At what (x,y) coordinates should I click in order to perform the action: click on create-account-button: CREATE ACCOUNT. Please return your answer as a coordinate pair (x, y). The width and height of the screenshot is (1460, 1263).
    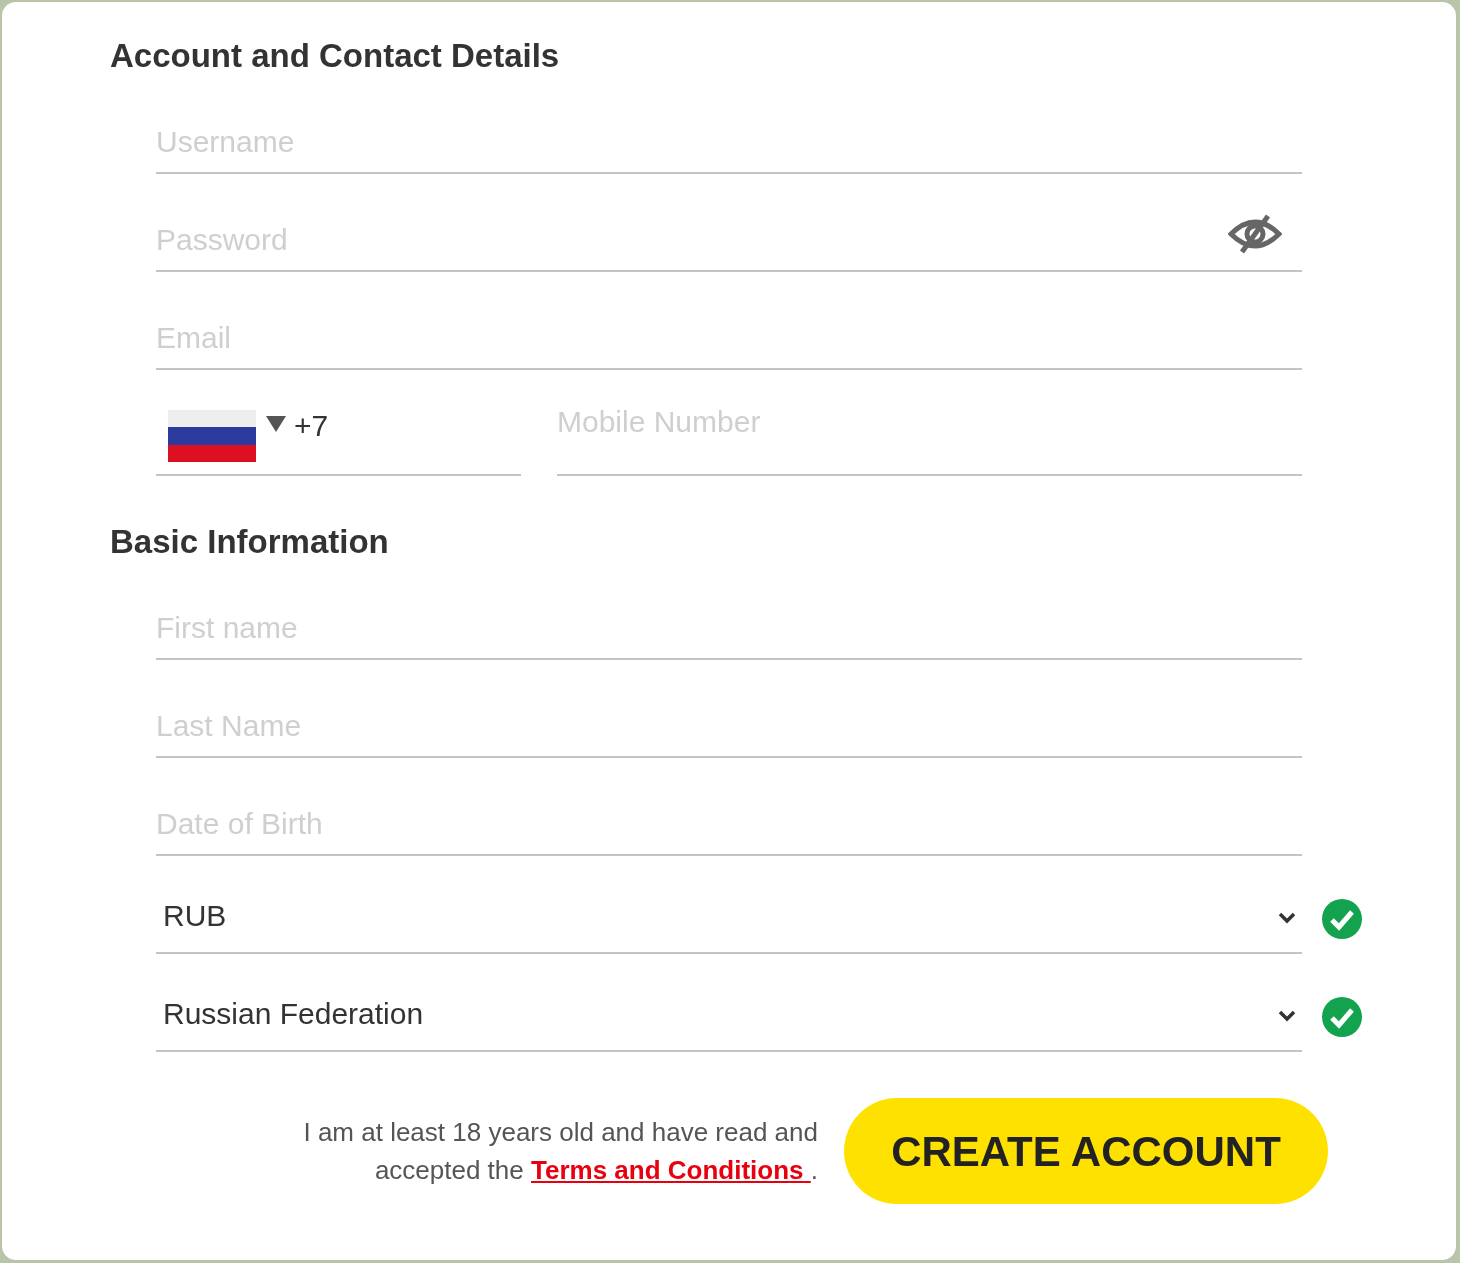
    Looking at the image, I should click on (1086, 1151).